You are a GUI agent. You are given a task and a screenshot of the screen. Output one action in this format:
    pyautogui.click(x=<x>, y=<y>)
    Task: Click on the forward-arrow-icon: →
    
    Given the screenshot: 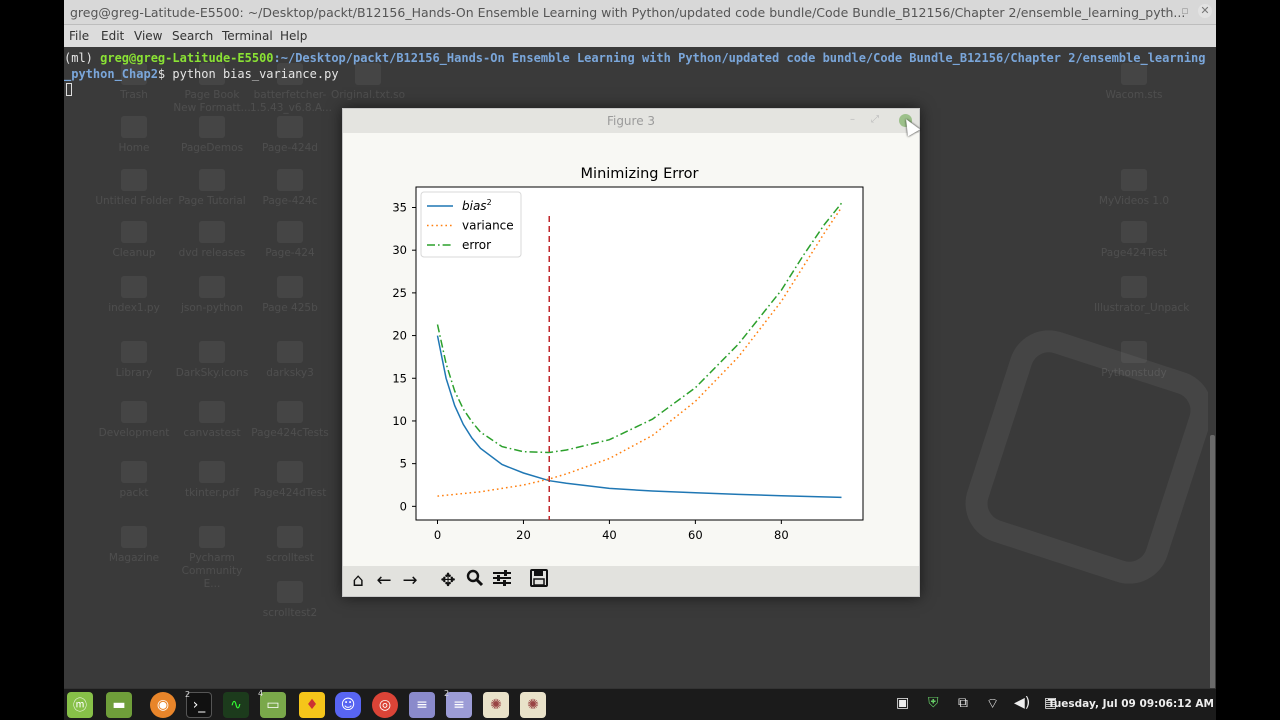 What is the action you would take?
    pyautogui.click(x=410, y=581)
    